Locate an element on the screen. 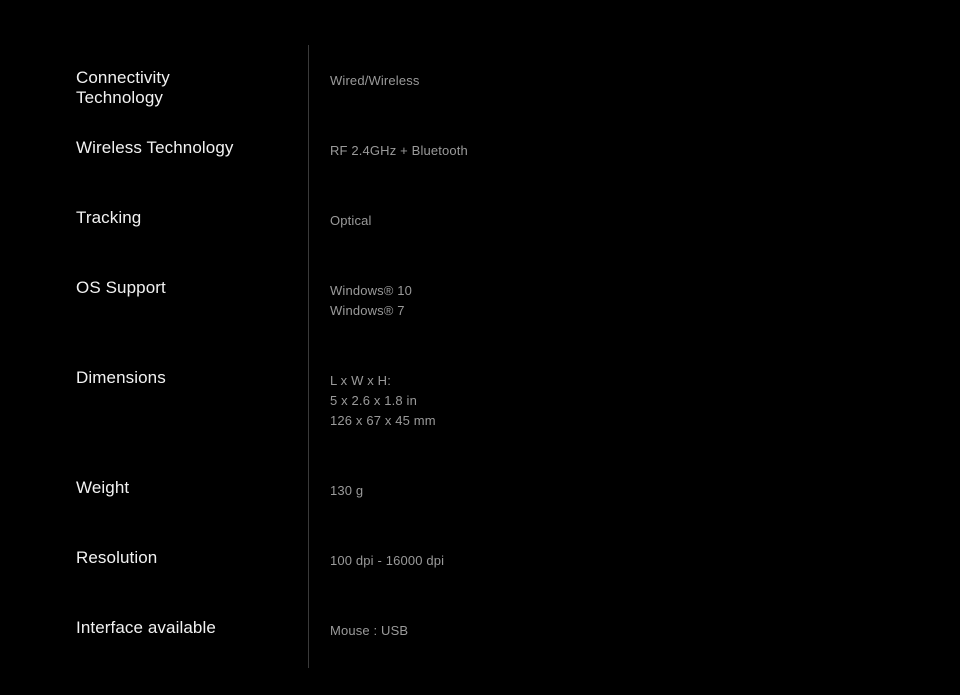 This screenshot has height=695, width=960. spec-label: Wireless Technology is located at coordinates (155, 147).